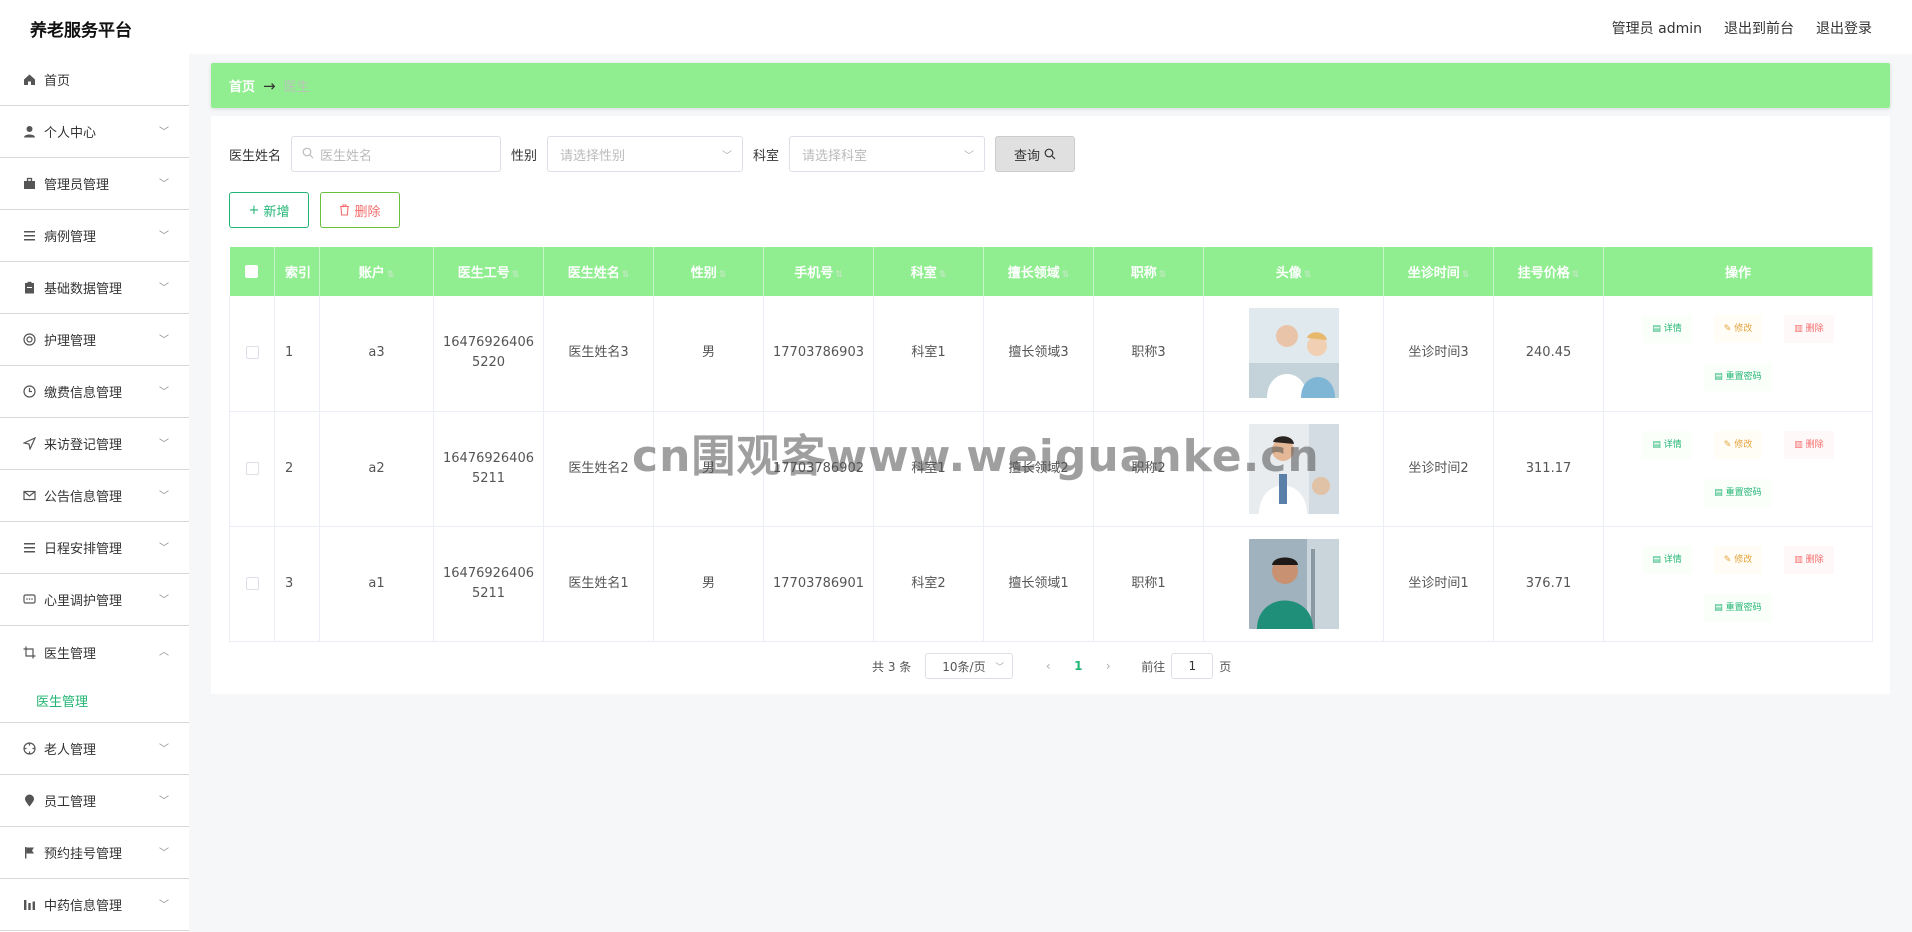 This screenshot has height=932, width=1912. What do you see at coordinates (29, 496) in the screenshot?
I see `mail-icon` at bounding box center [29, 496].